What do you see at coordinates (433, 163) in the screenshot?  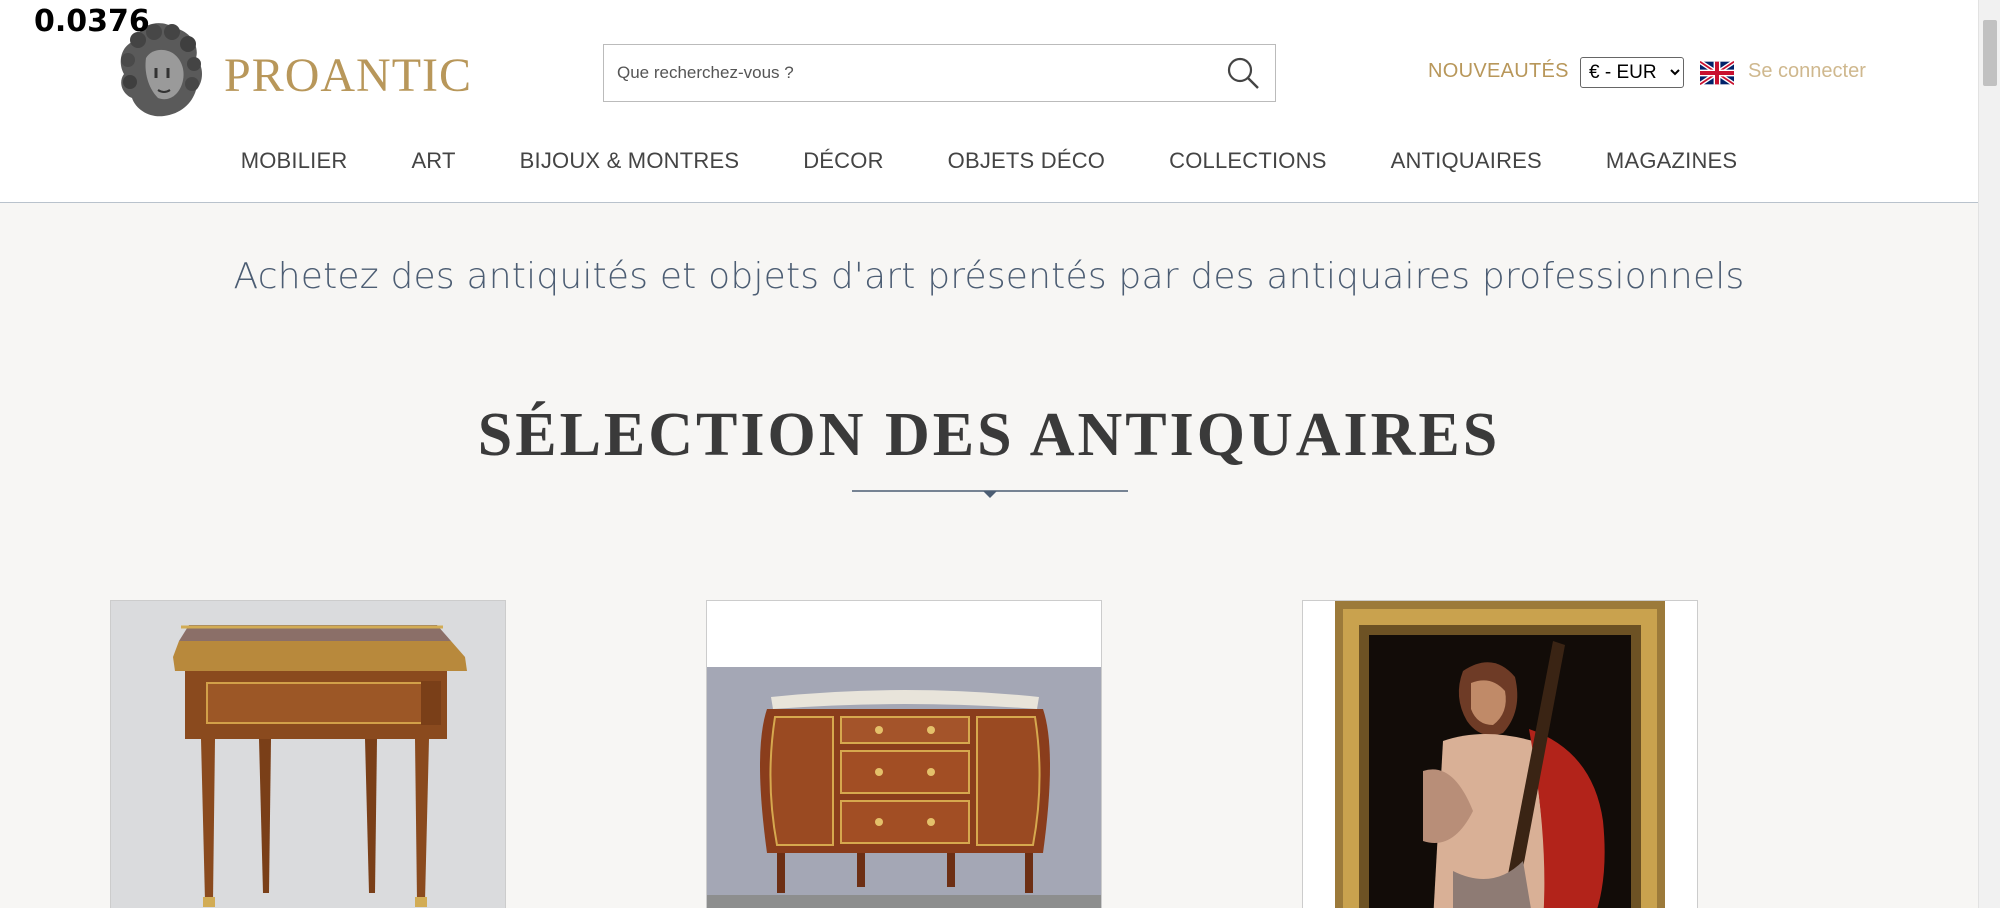 I see `nav-item-art: ART` at bounding box center [433, 163].